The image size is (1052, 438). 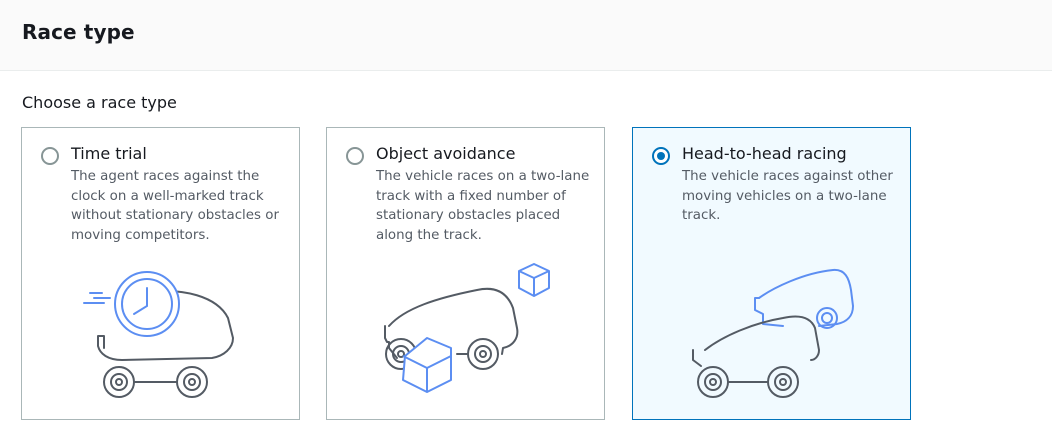 What do you see at coordinates (158, 334) in the screenshot?
I see `clock-car-illustration` at bounding box center [158, 334].